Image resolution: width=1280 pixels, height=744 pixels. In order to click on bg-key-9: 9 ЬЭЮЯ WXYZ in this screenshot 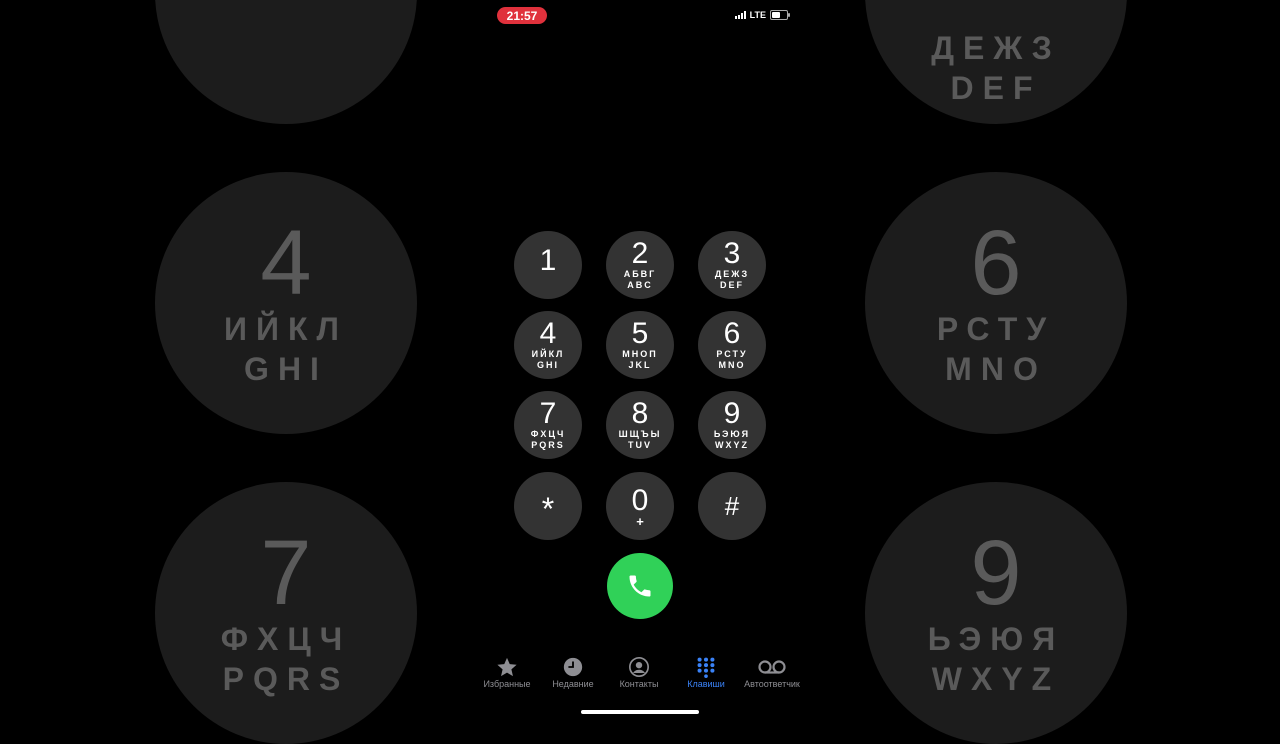, I will do `click(996, 613)`.